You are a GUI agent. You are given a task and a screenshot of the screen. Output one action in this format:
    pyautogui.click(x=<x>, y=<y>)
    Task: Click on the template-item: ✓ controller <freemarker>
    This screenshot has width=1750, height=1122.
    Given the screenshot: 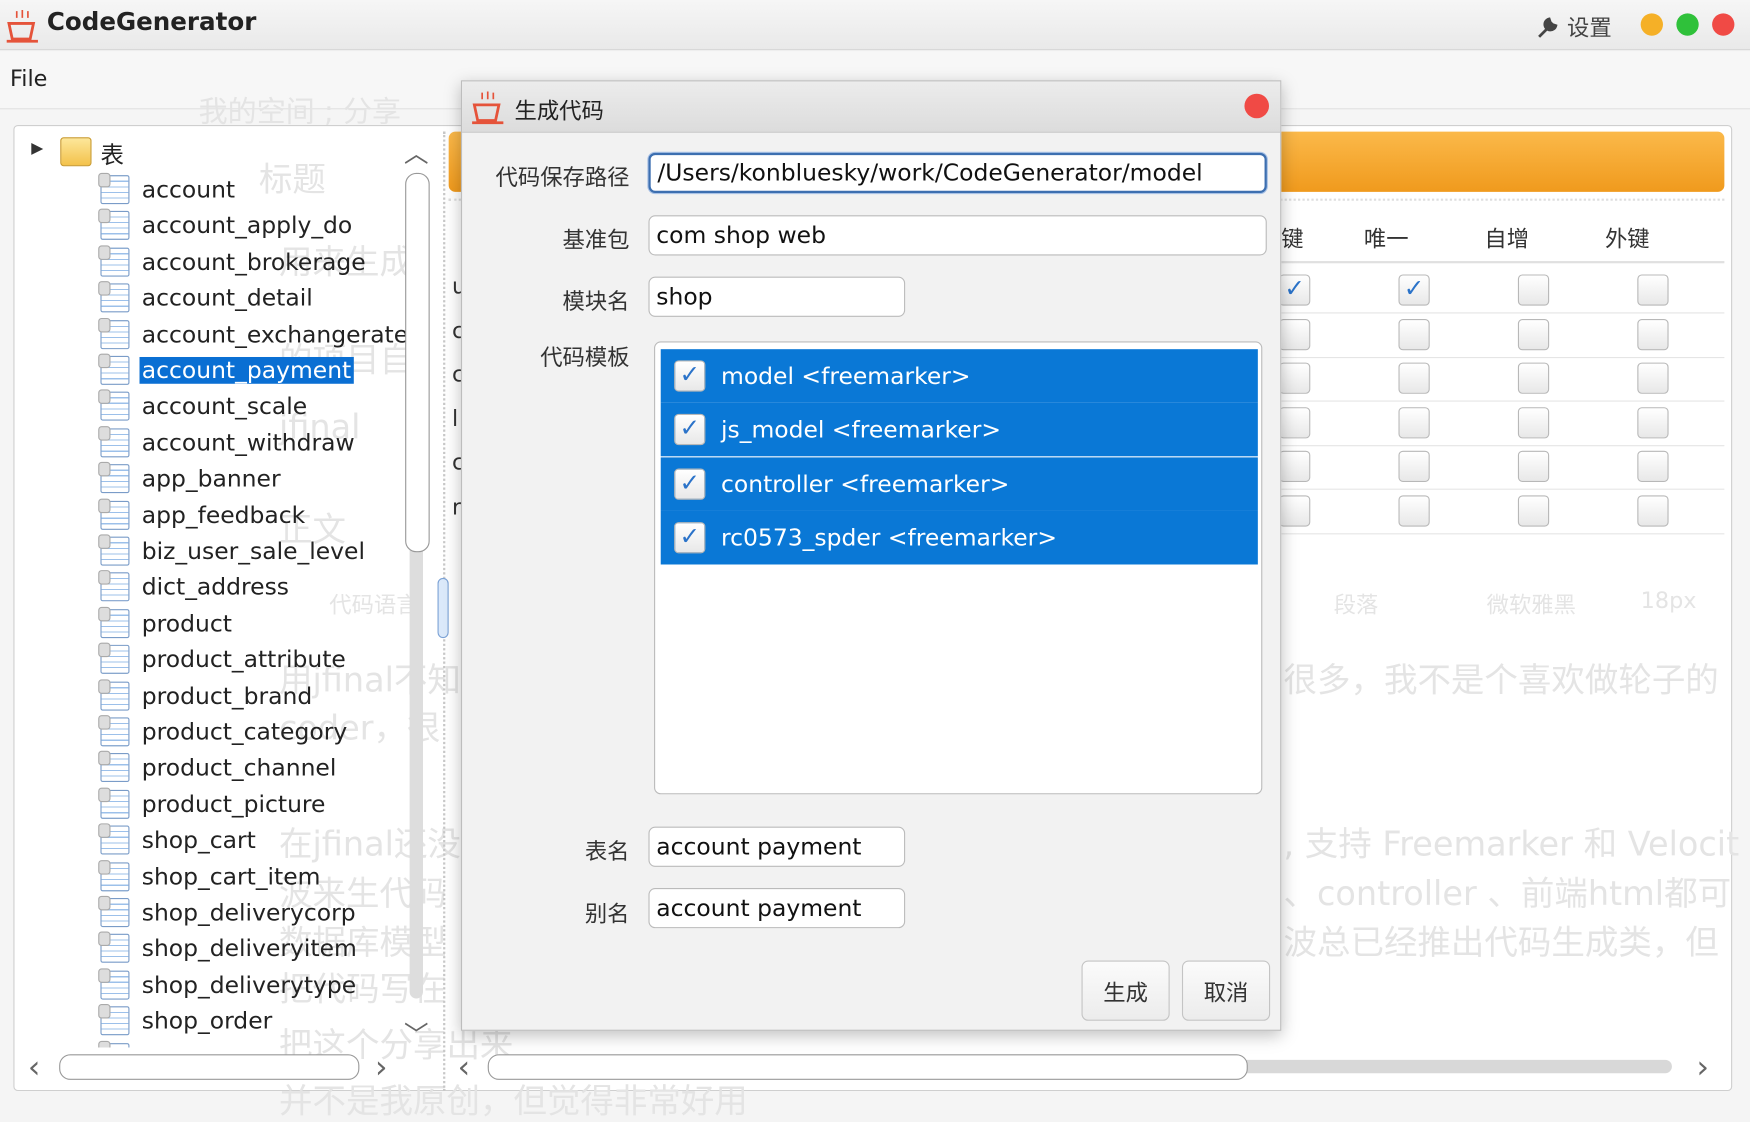 What is the action you would take?
    pyautogui.click(x=959, y=483)
    